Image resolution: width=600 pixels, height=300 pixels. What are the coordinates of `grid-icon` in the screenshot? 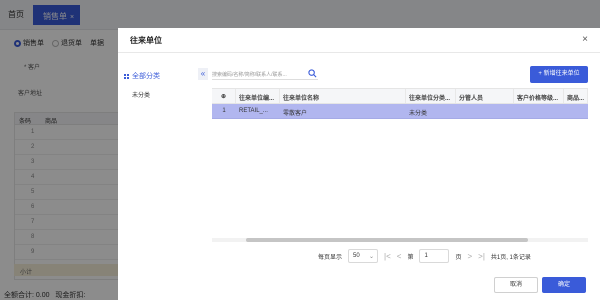 It's located at (126, 76).